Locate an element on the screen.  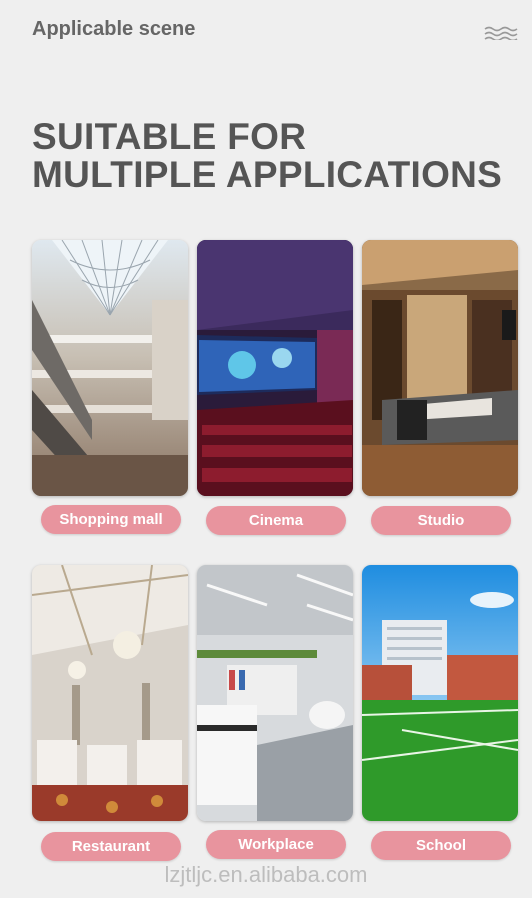
cinema-image is located at coordinates (275, 368).